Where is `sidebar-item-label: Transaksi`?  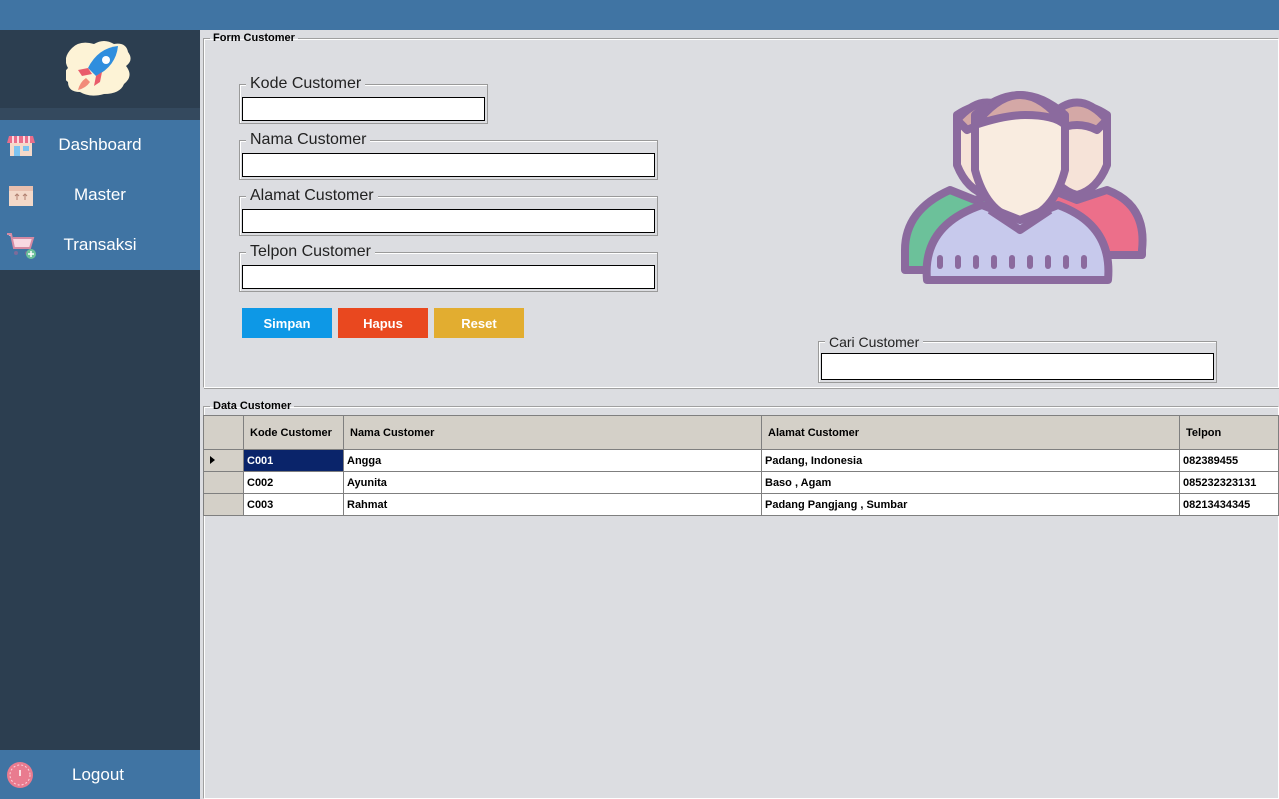
sidebar-item-label: Transaksi is located at coordinates (100, 244).